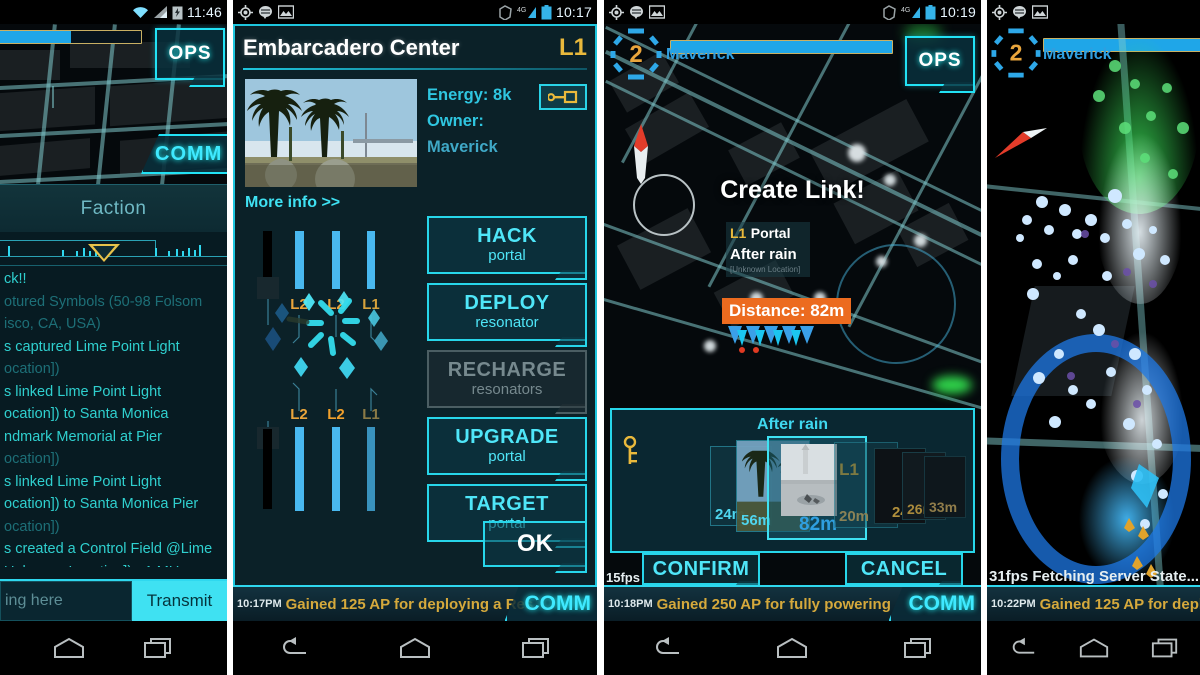  I want to click on status-bar-clock: 10:17, so click(573, 12).